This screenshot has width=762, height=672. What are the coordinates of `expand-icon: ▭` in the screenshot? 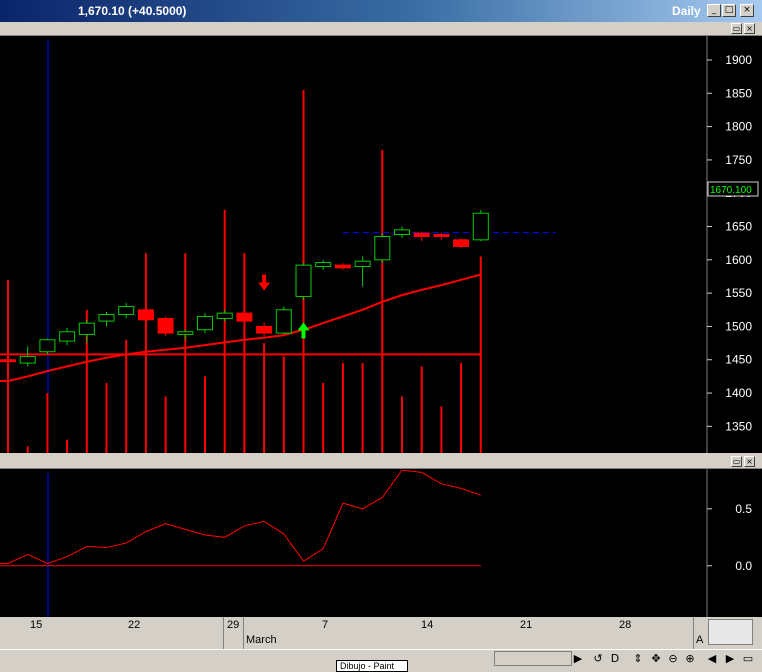 It's located at (748, 659).